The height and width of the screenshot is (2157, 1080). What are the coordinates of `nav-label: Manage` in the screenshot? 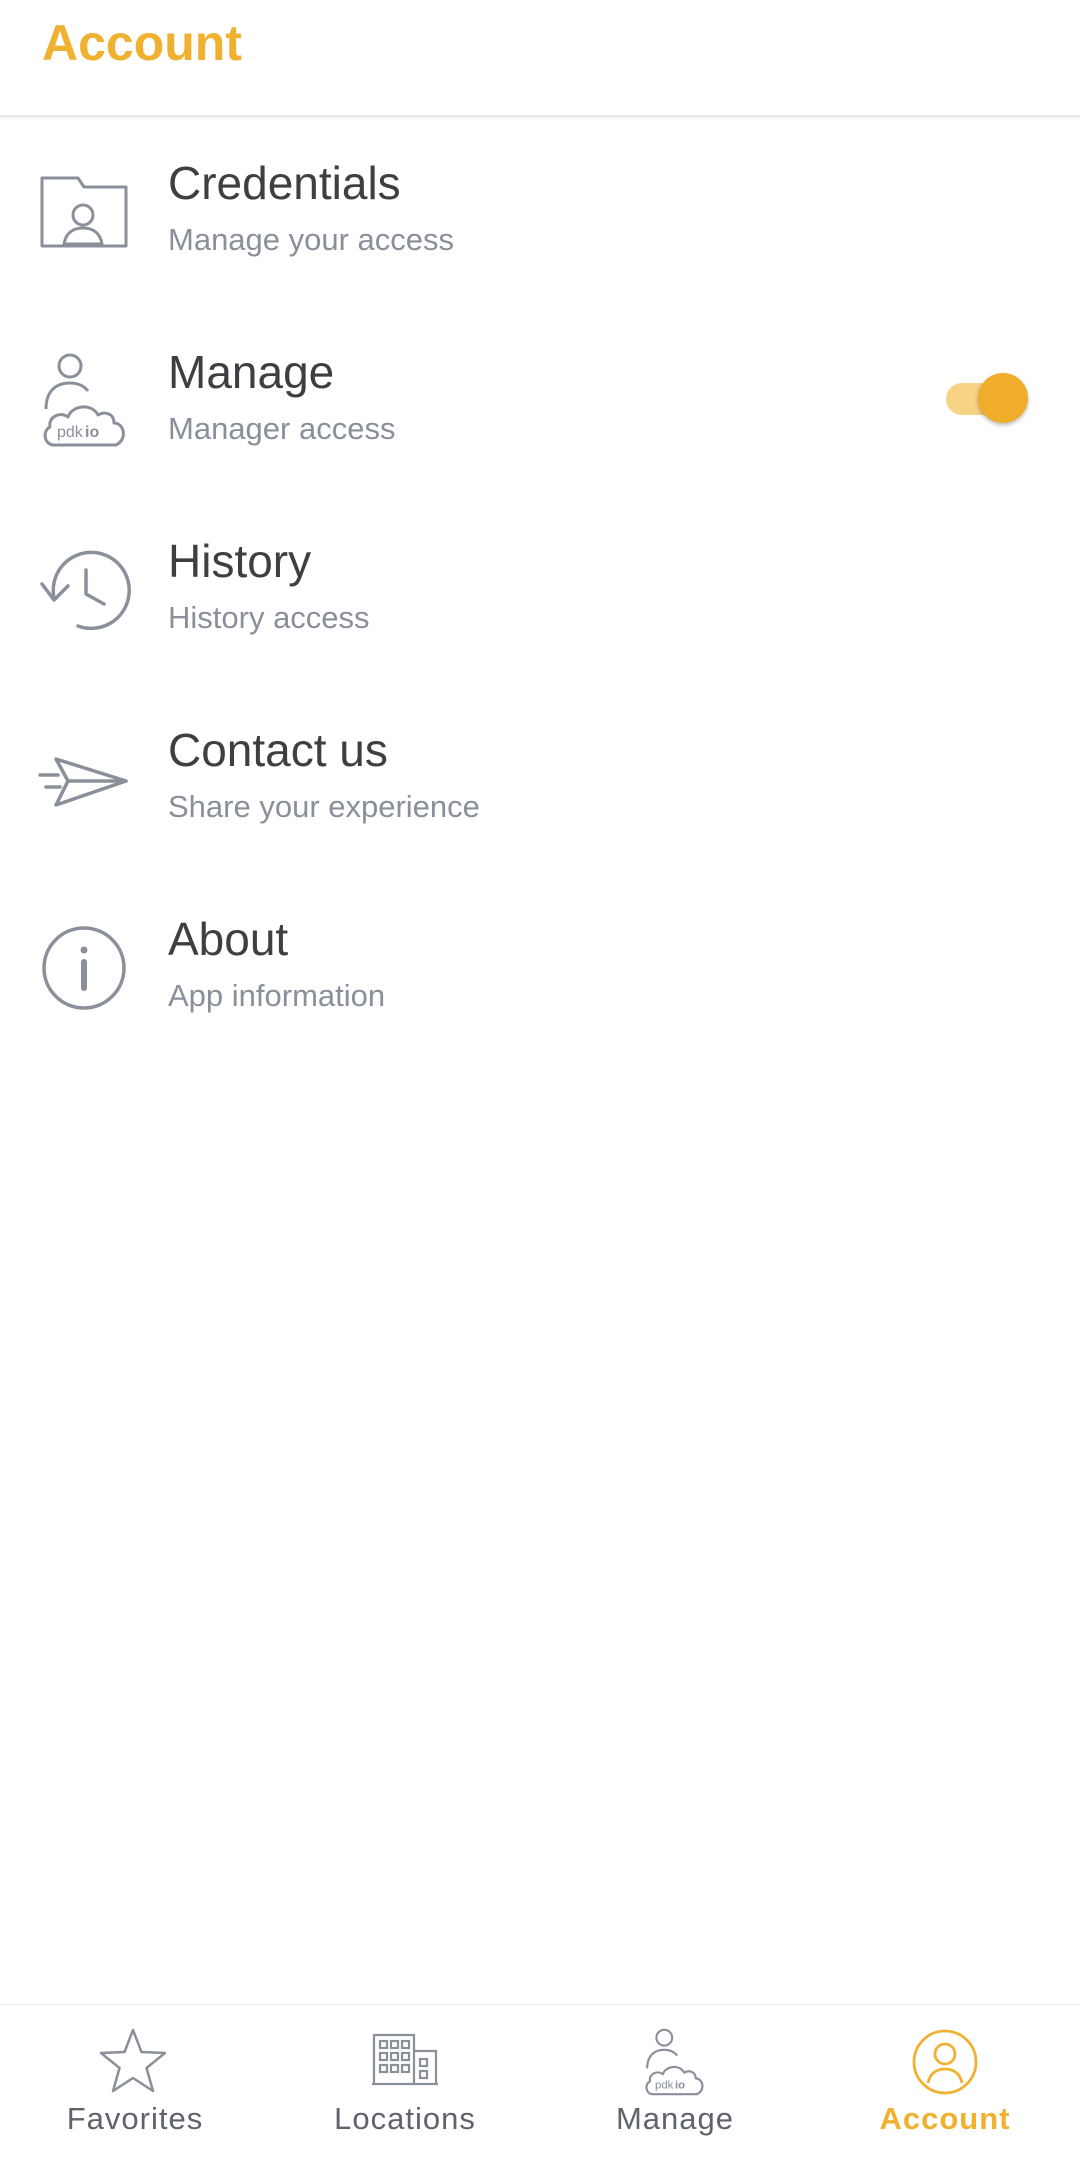 It's located at (675, 2118).